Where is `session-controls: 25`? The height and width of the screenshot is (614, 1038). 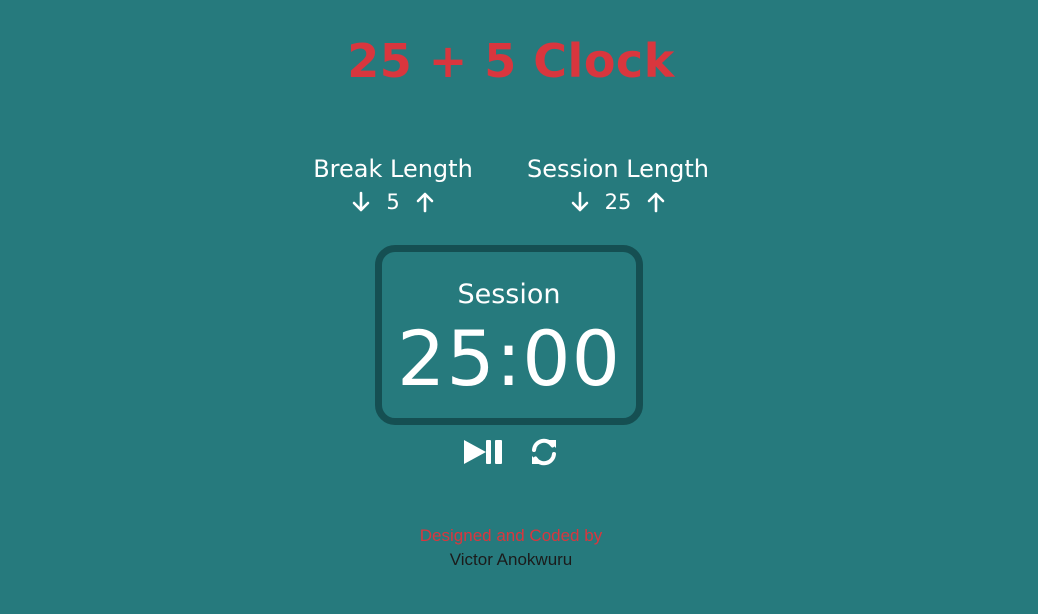 session-controls: 25 is located at coordinates (618, 202).